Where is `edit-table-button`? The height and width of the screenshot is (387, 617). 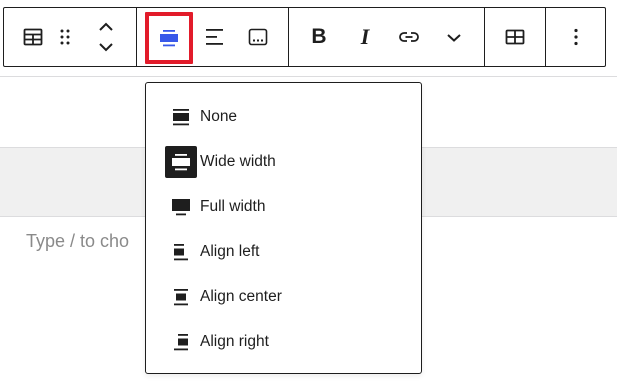 edit-table-button is located at coordinates (515, 37).